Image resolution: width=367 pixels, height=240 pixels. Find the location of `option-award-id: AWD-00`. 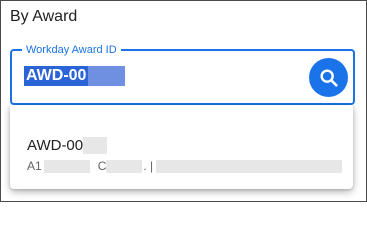

option-award-id: AWD-00 is located at coordinates (55, 145).